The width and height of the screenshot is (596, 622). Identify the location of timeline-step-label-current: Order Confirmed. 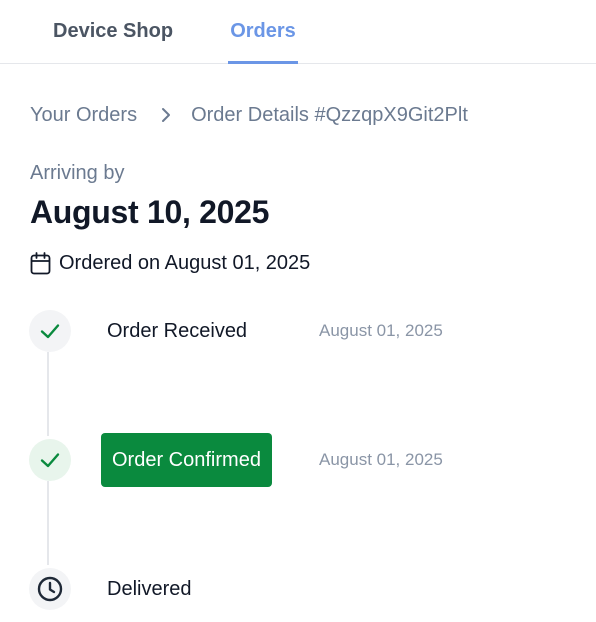
(186, 460).